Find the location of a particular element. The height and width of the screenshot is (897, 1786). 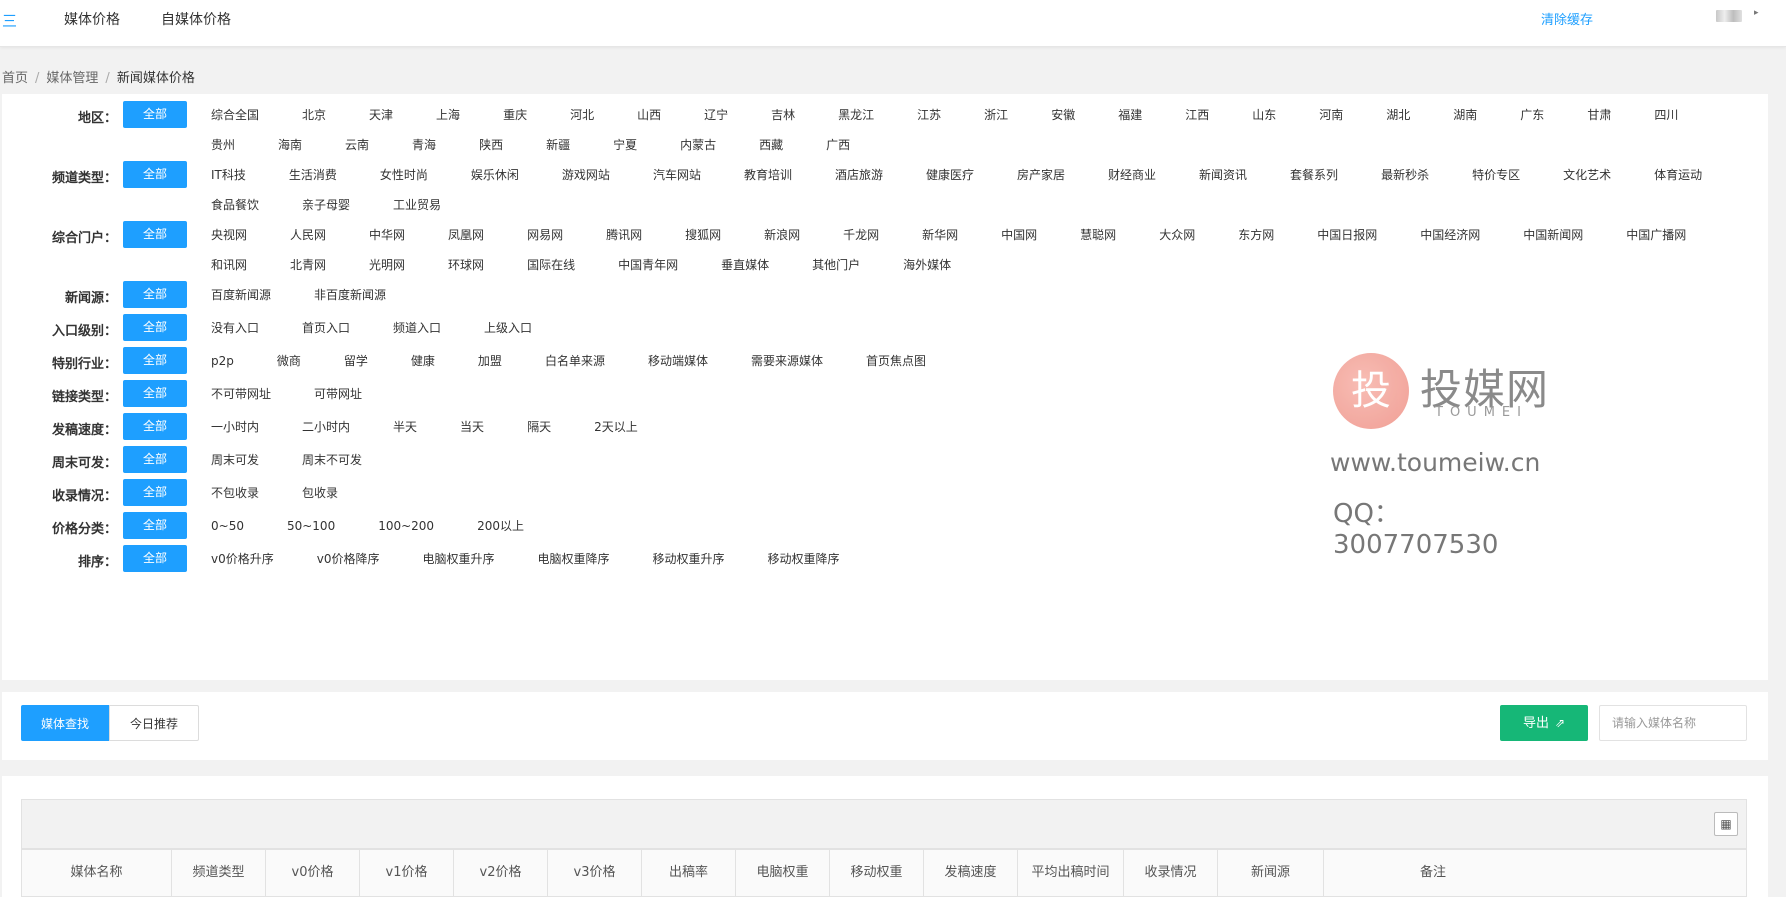

filter-option: 隔天 is located at coordinates (539, 427).